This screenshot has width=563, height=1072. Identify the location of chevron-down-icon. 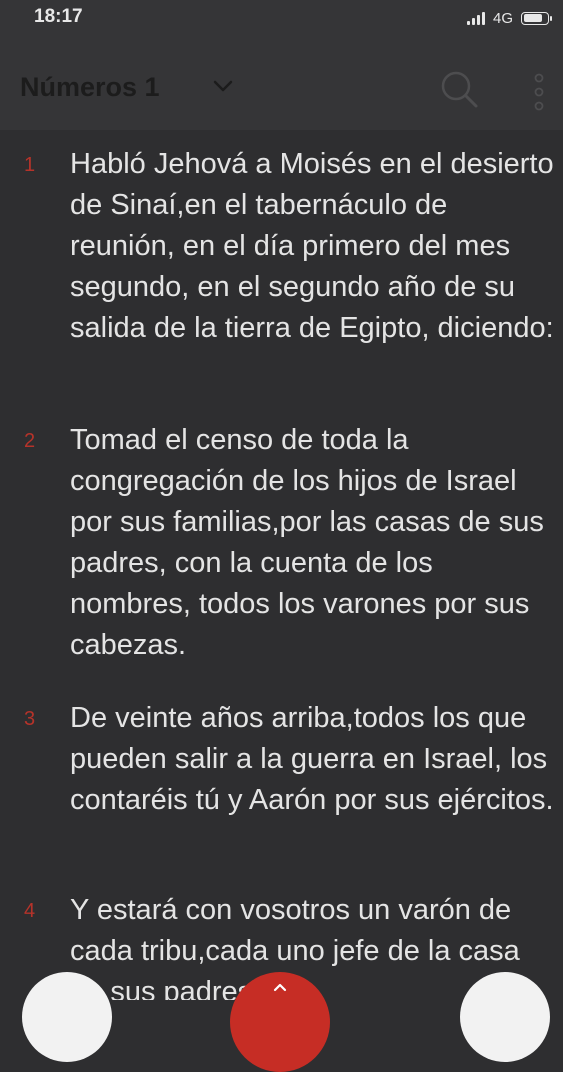
(223, 86).